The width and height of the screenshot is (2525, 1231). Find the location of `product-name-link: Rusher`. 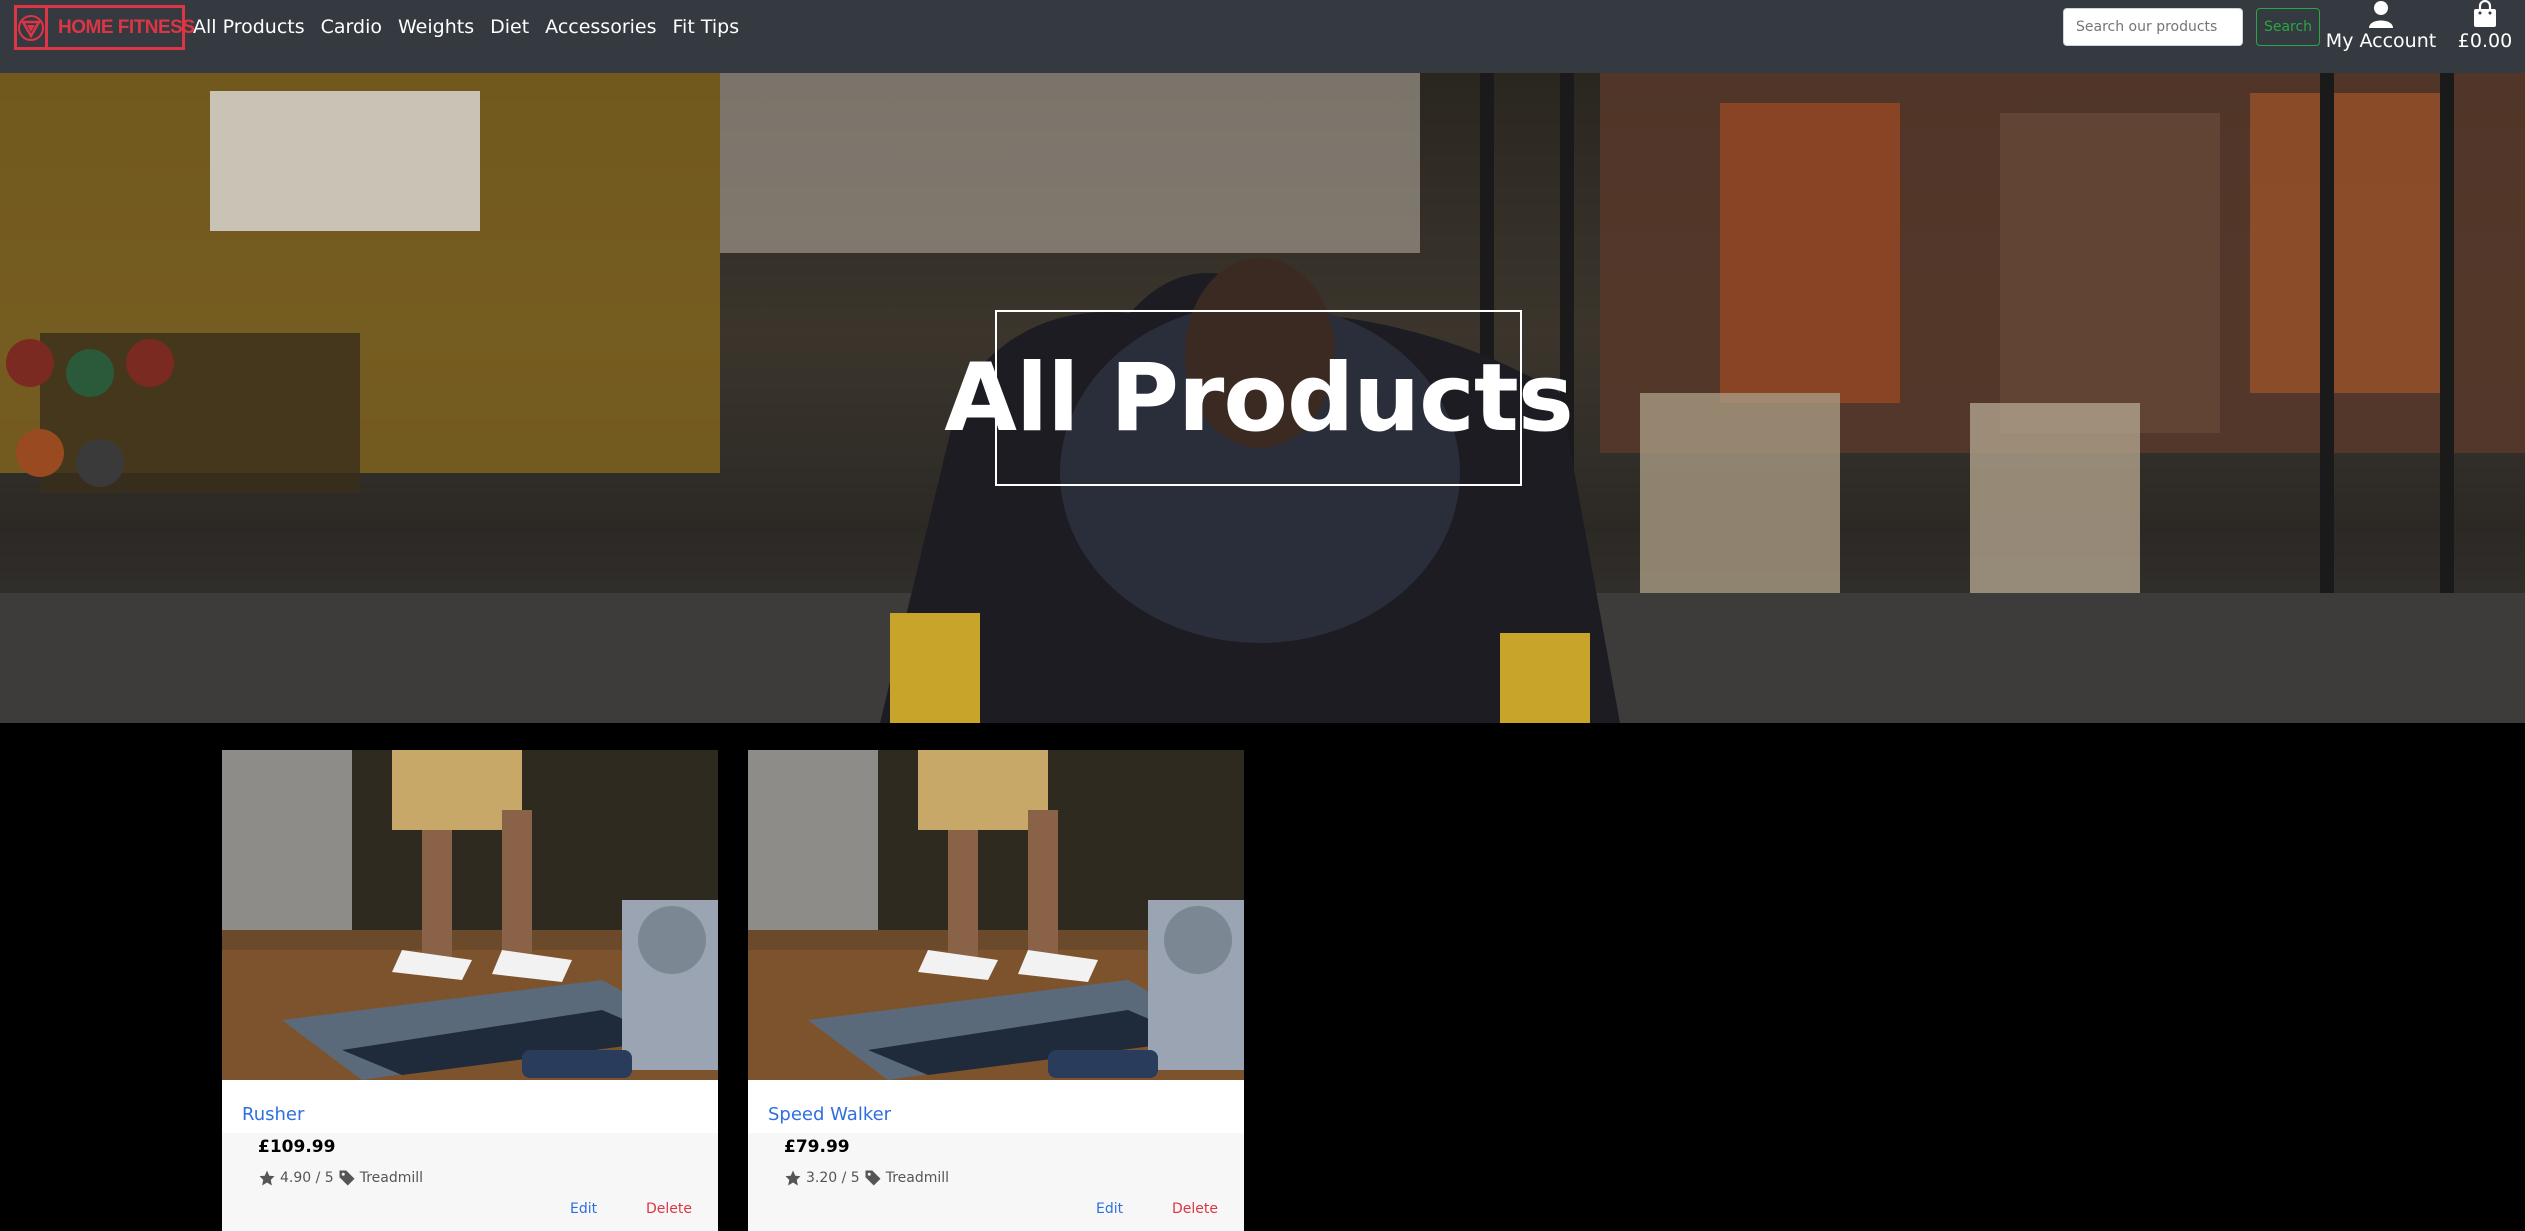

product-name-link: Rusher is located at coordinates (273, 1114).